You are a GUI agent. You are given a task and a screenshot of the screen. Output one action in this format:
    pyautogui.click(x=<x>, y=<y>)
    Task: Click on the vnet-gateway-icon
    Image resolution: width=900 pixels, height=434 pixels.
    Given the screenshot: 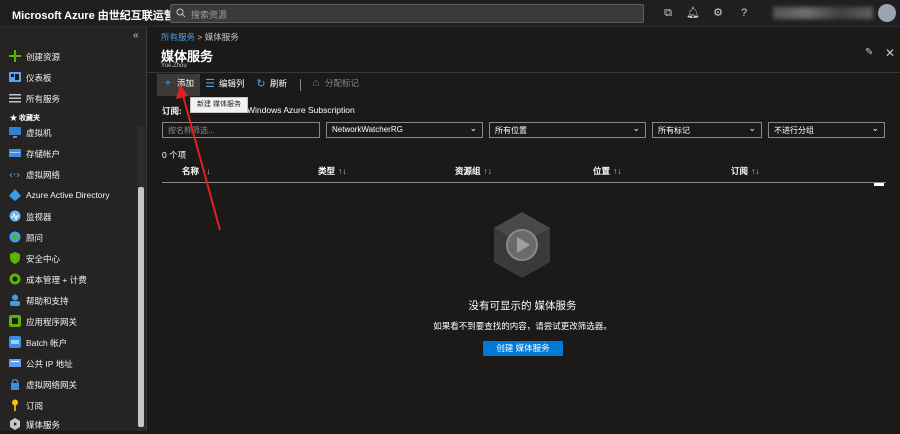 What is the action you would take?
    pyautogui.click(x=15, y=384)
    